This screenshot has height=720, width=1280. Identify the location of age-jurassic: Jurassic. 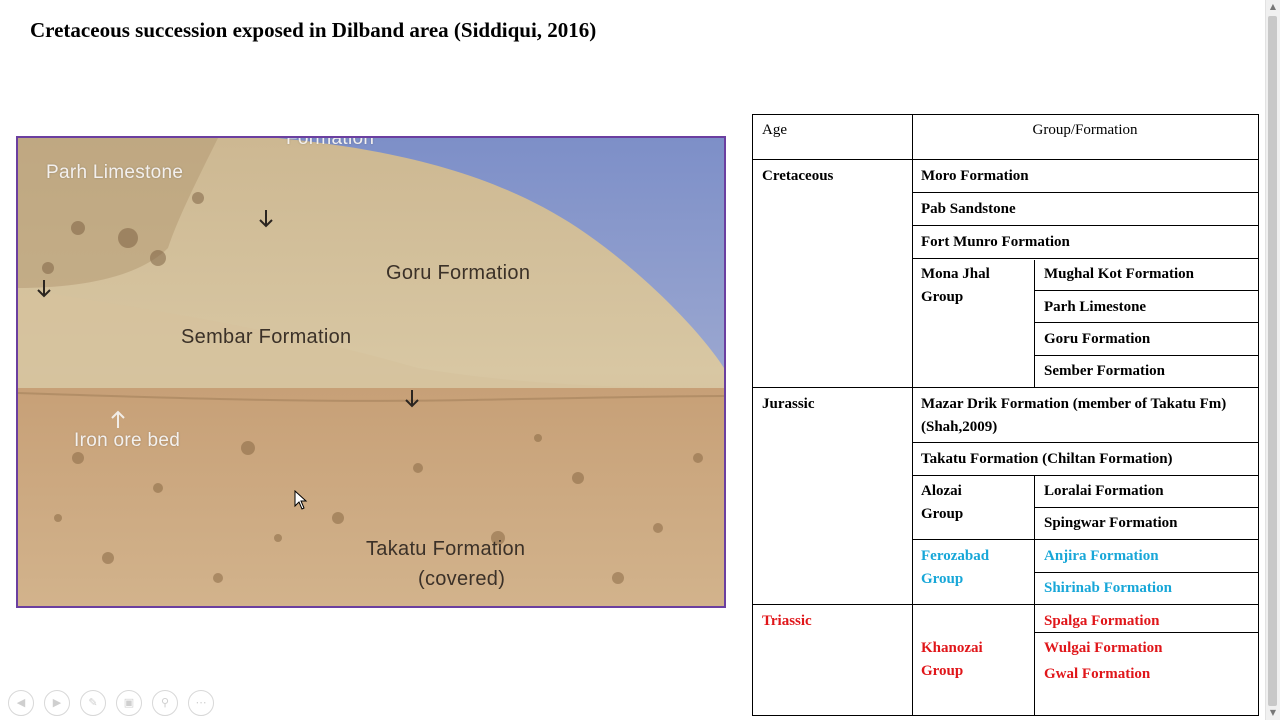
(788, 404).